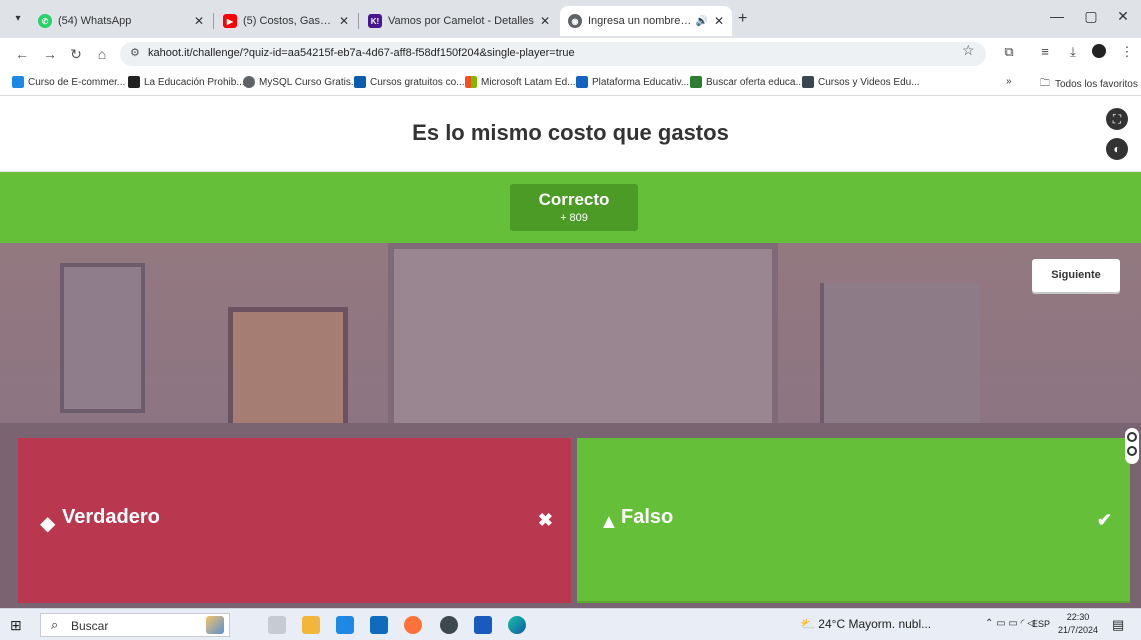  What do you see at coordinates (574, 207) in the screenshot?
I see `result-box: Correcto + 809` at bounding box center [574, 207].